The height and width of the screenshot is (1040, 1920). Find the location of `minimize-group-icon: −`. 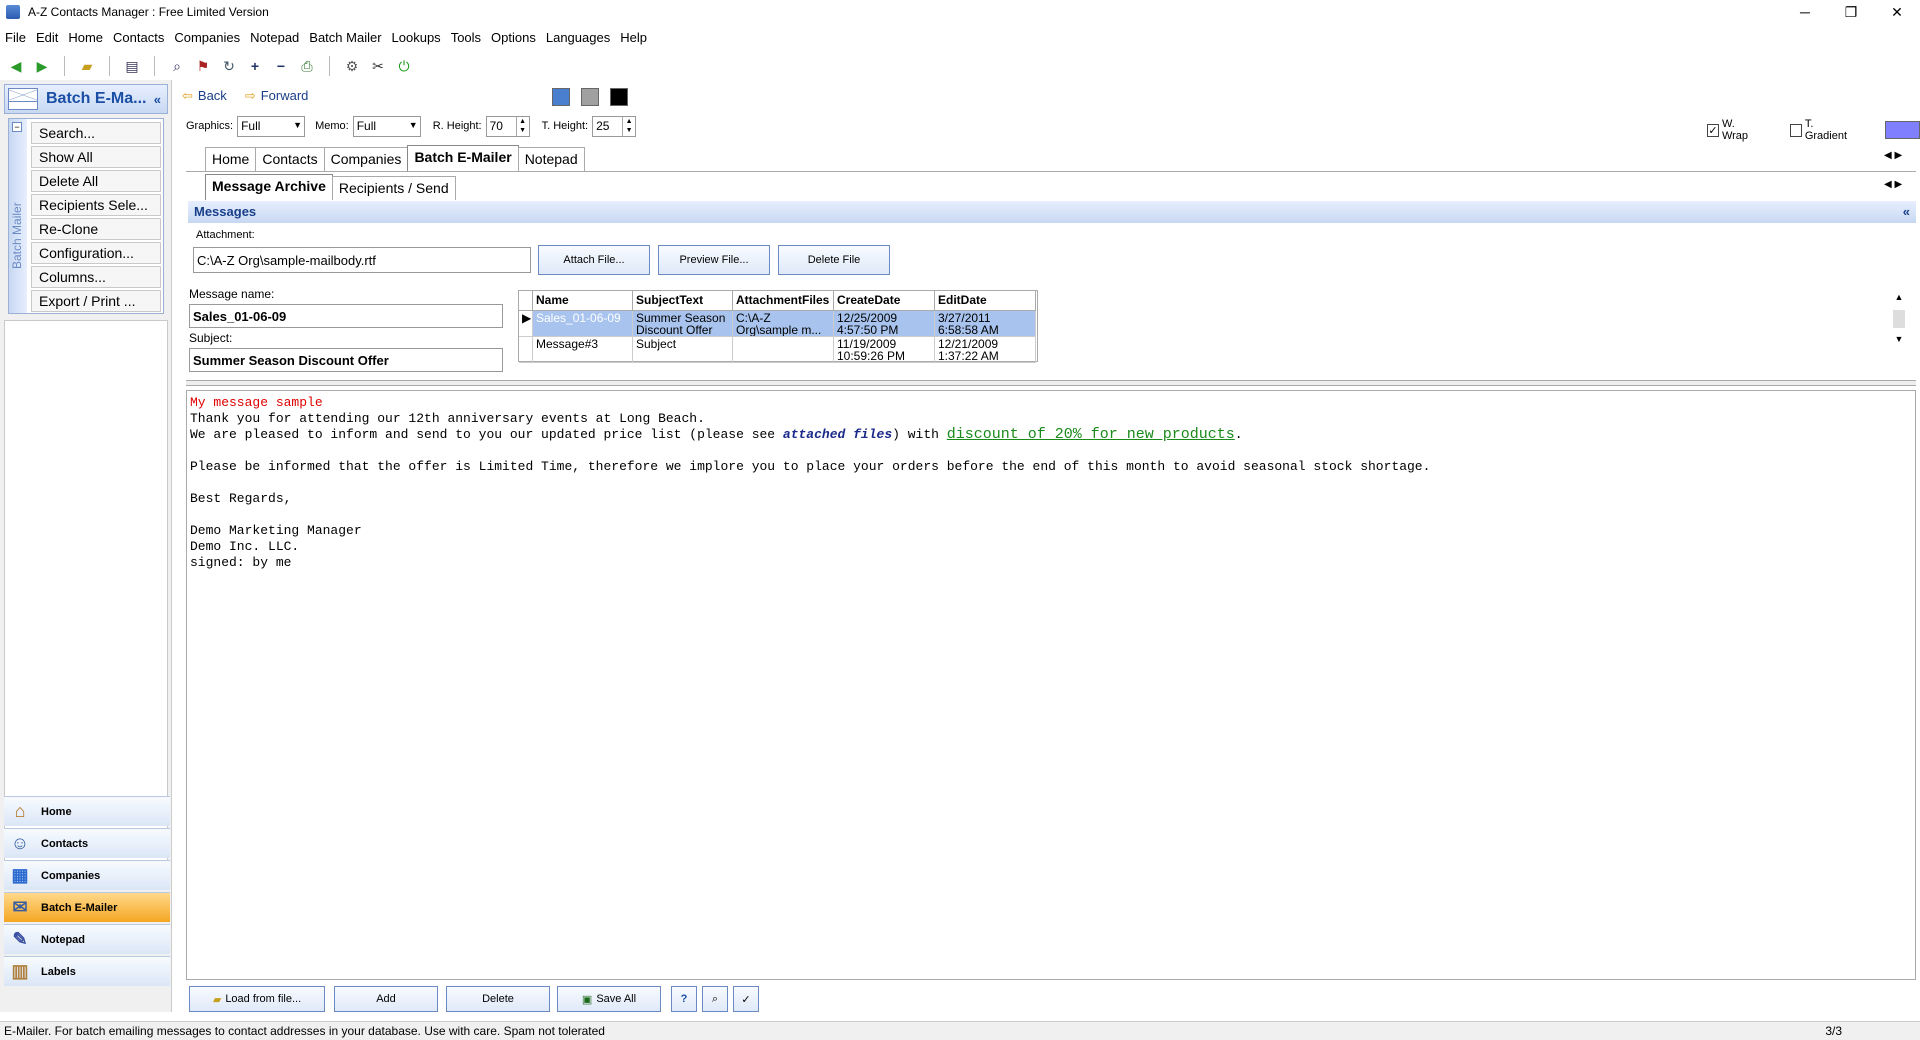

minimize-group-icon: − is located at coordinates (17, 127).